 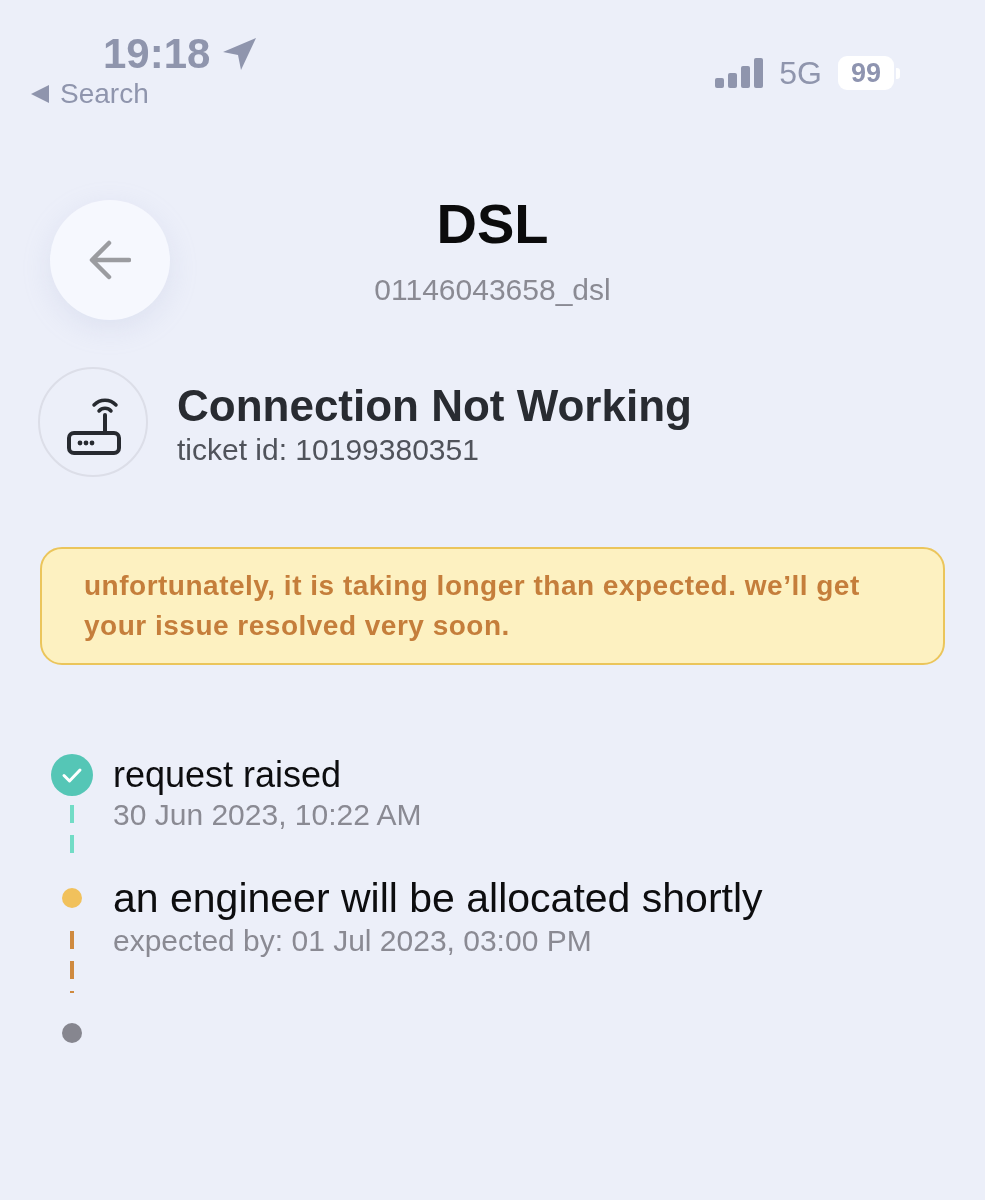 I want to click on ticket-id: ticket id: 10199380351, so click(x=328, y=450).